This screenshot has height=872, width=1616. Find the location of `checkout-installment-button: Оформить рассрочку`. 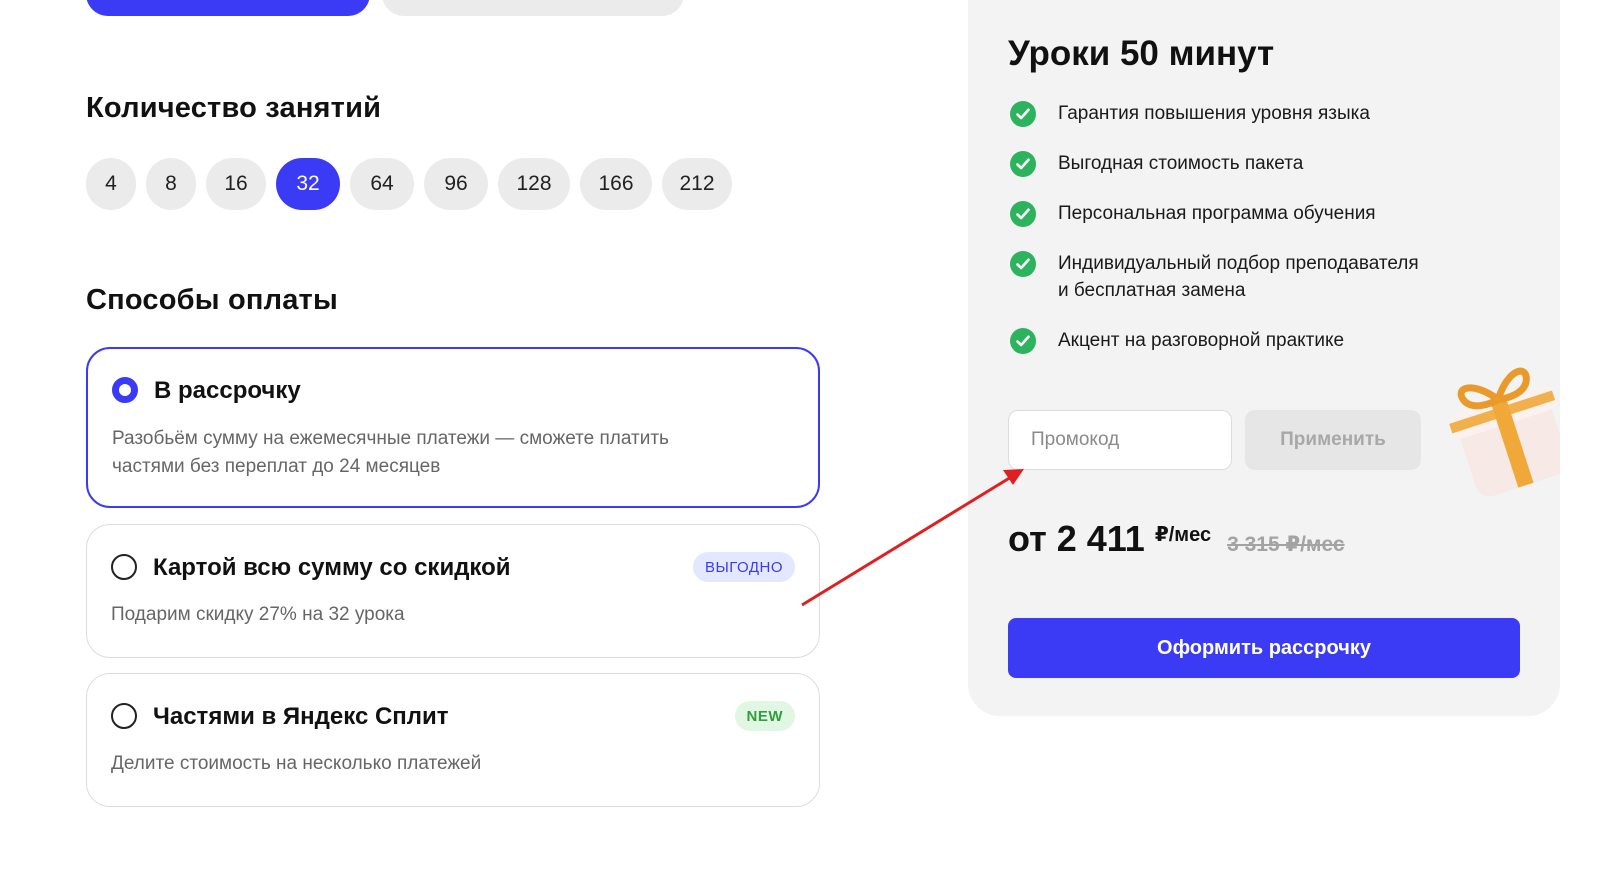

checkout-installment-button: Оформить рассрочку is located at coordinates (1264, 648).